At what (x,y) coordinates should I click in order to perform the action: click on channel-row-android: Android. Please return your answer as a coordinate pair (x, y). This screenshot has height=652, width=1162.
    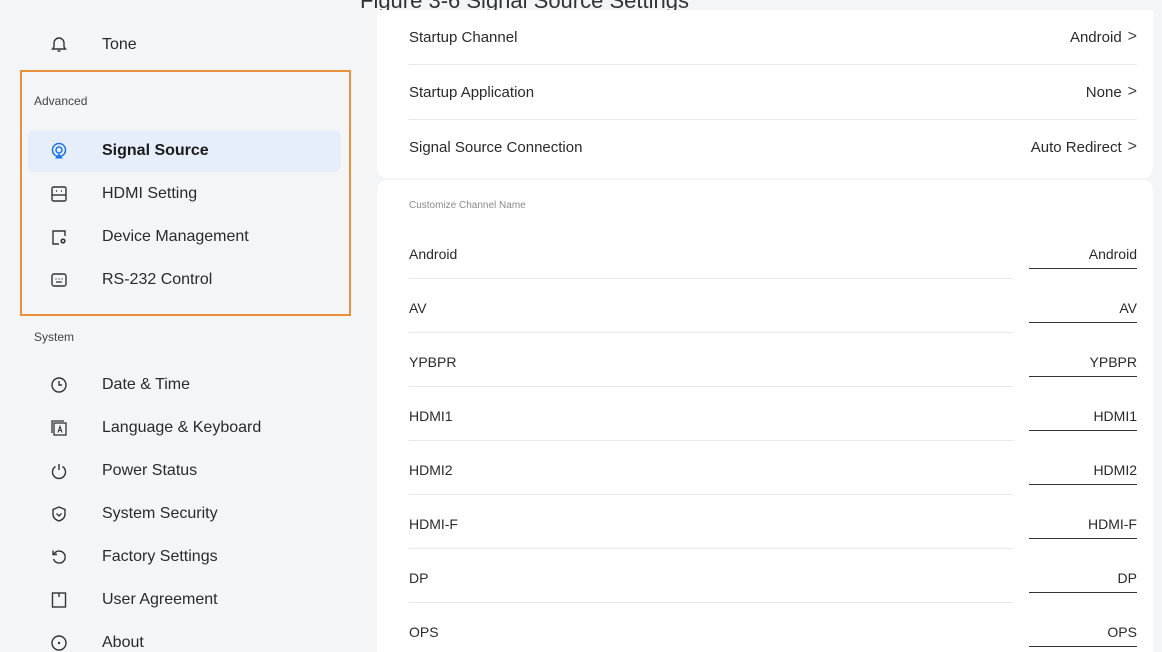
    Looking at the image, I should click on (773, 254).